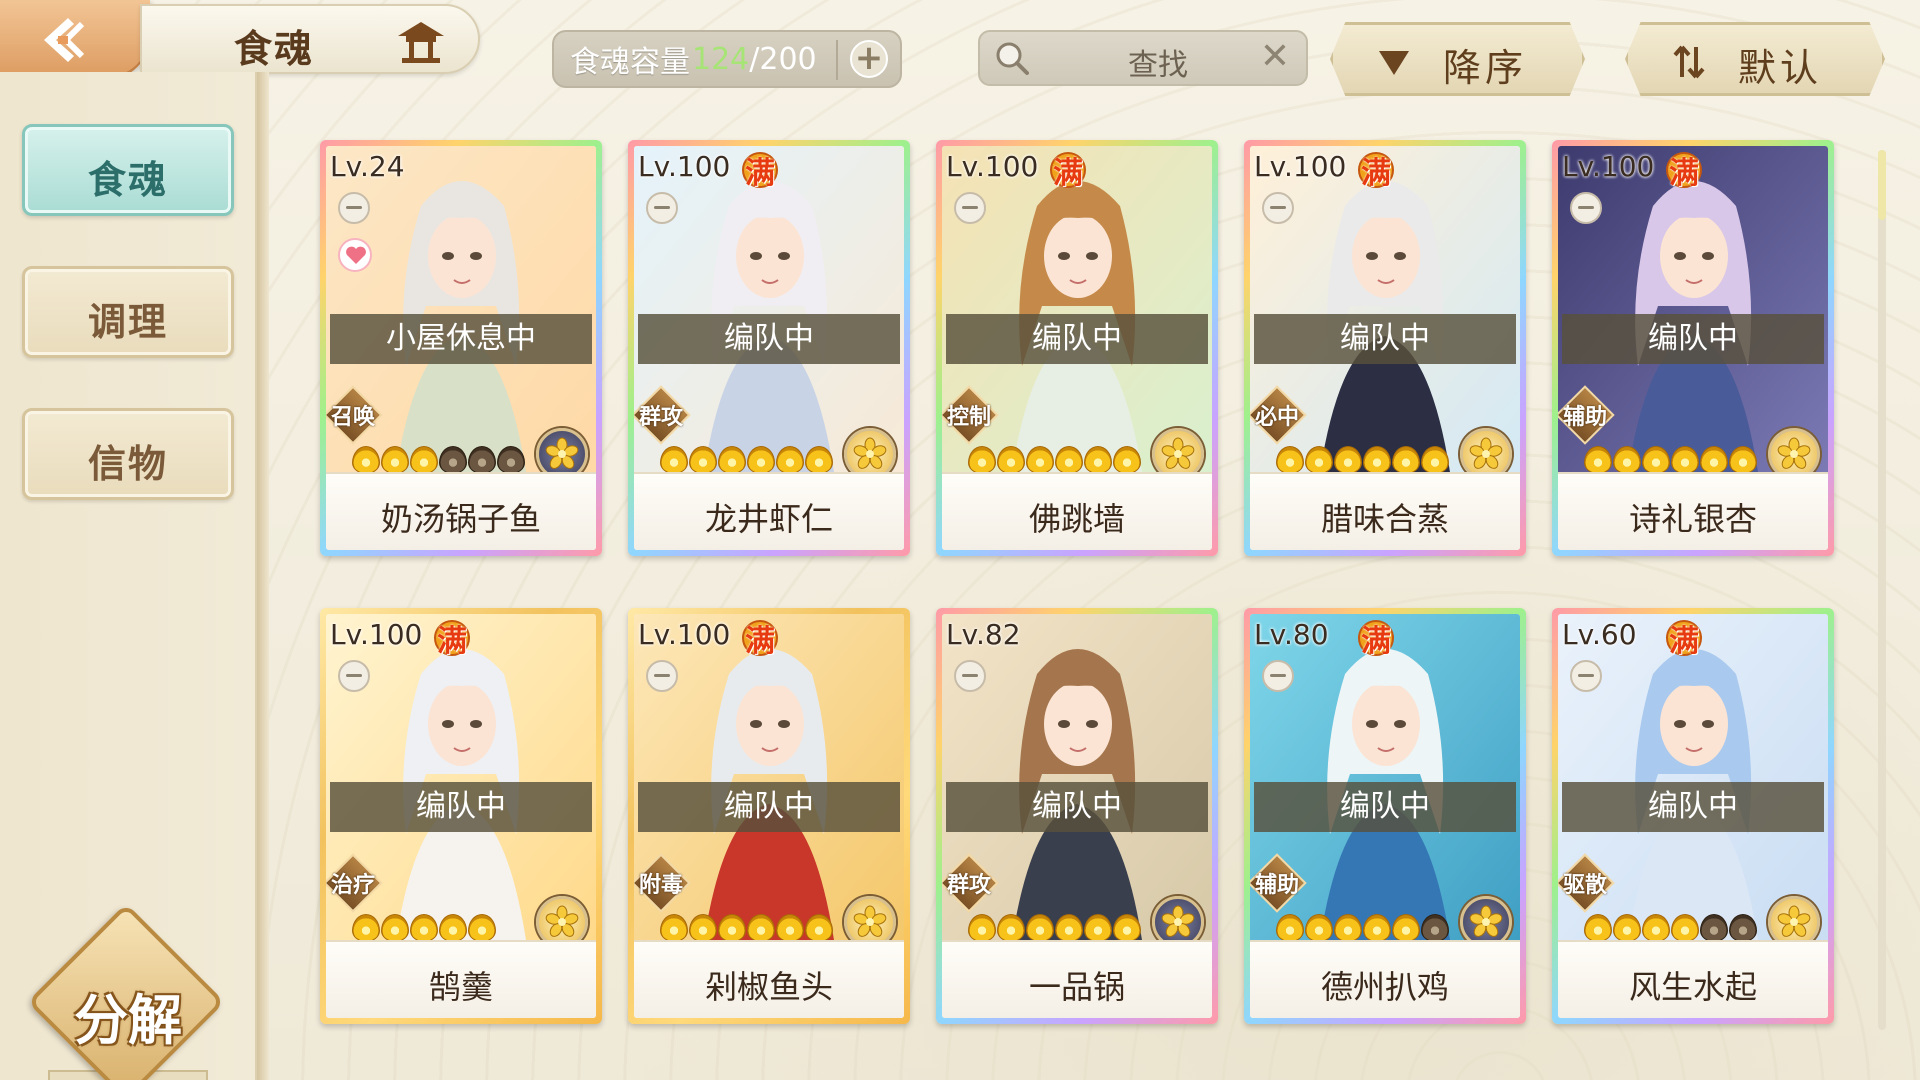  I want to click on food-soul-card: Lv.100 满 编队中 控制 佛跳墙, so click(1077, 348).